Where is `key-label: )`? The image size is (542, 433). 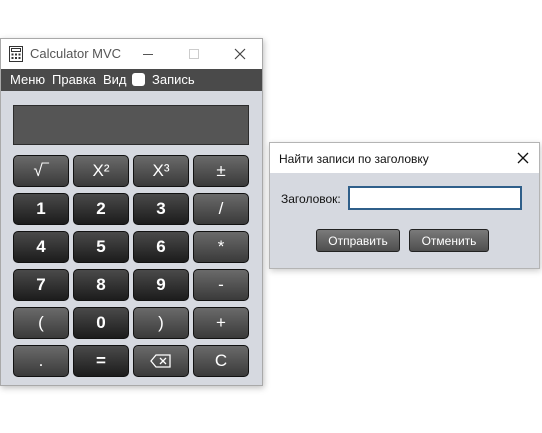
key-label: ) is located at coordinates (161, 322).